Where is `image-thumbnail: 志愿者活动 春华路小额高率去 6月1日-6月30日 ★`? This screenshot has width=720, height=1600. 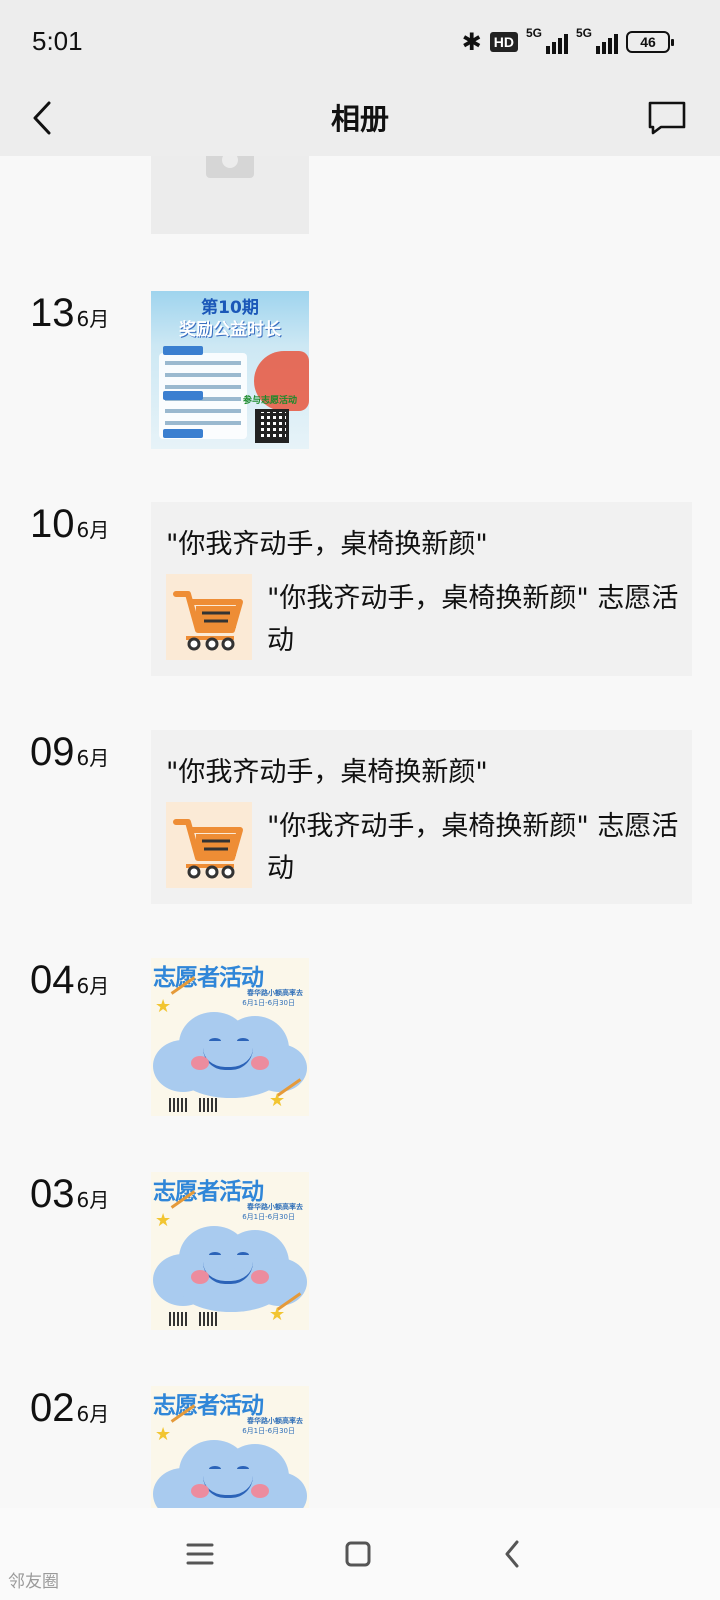
image-thumbnail: 志愿者活动 春华路小额高率去 6月1日-6月30日 ★ is located at coordinates (230, 1447).